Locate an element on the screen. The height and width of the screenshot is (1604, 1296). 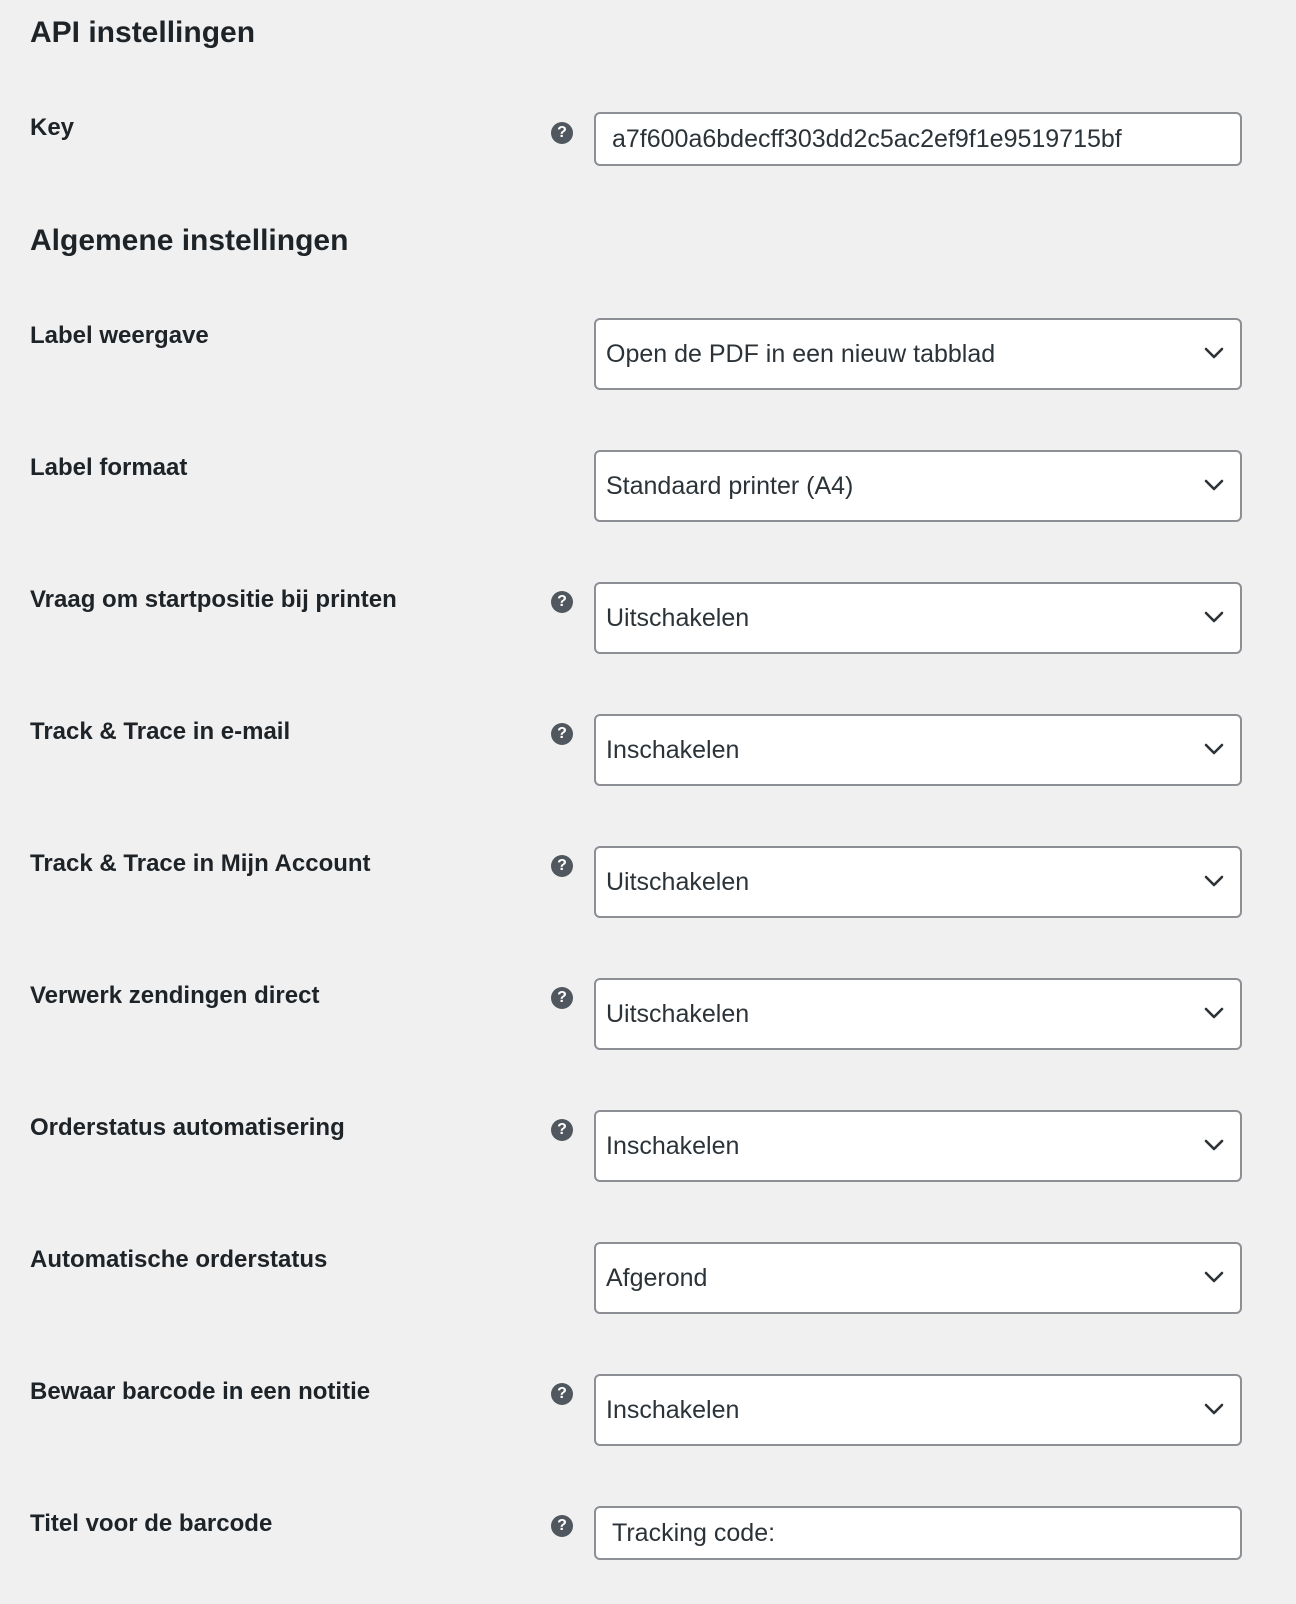
verwerk-row: Verwerk zendingen direct ? Uitschakelen is located at coordinates (648, 1014).